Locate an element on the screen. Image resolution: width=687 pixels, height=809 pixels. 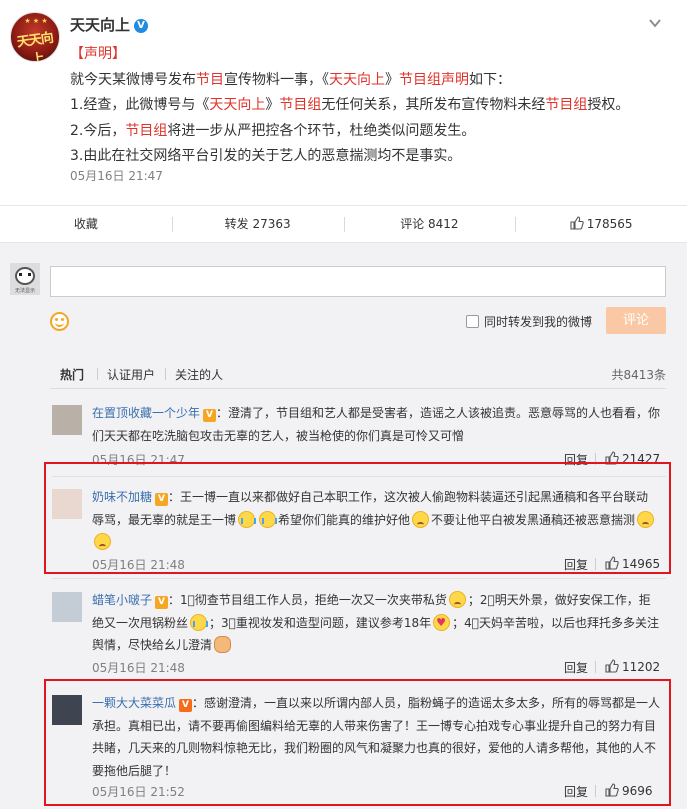
commenter-name: 在置顶收藏一个少年 is located at coordinates (146, 413).